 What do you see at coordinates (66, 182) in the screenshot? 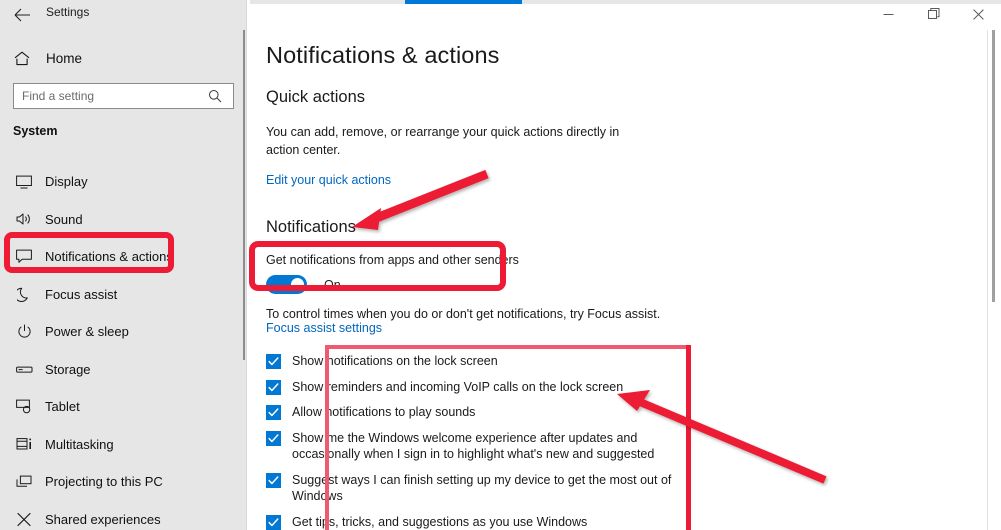
I see `sidebar-item-display-label: Display` at bounding box center [66, 182].